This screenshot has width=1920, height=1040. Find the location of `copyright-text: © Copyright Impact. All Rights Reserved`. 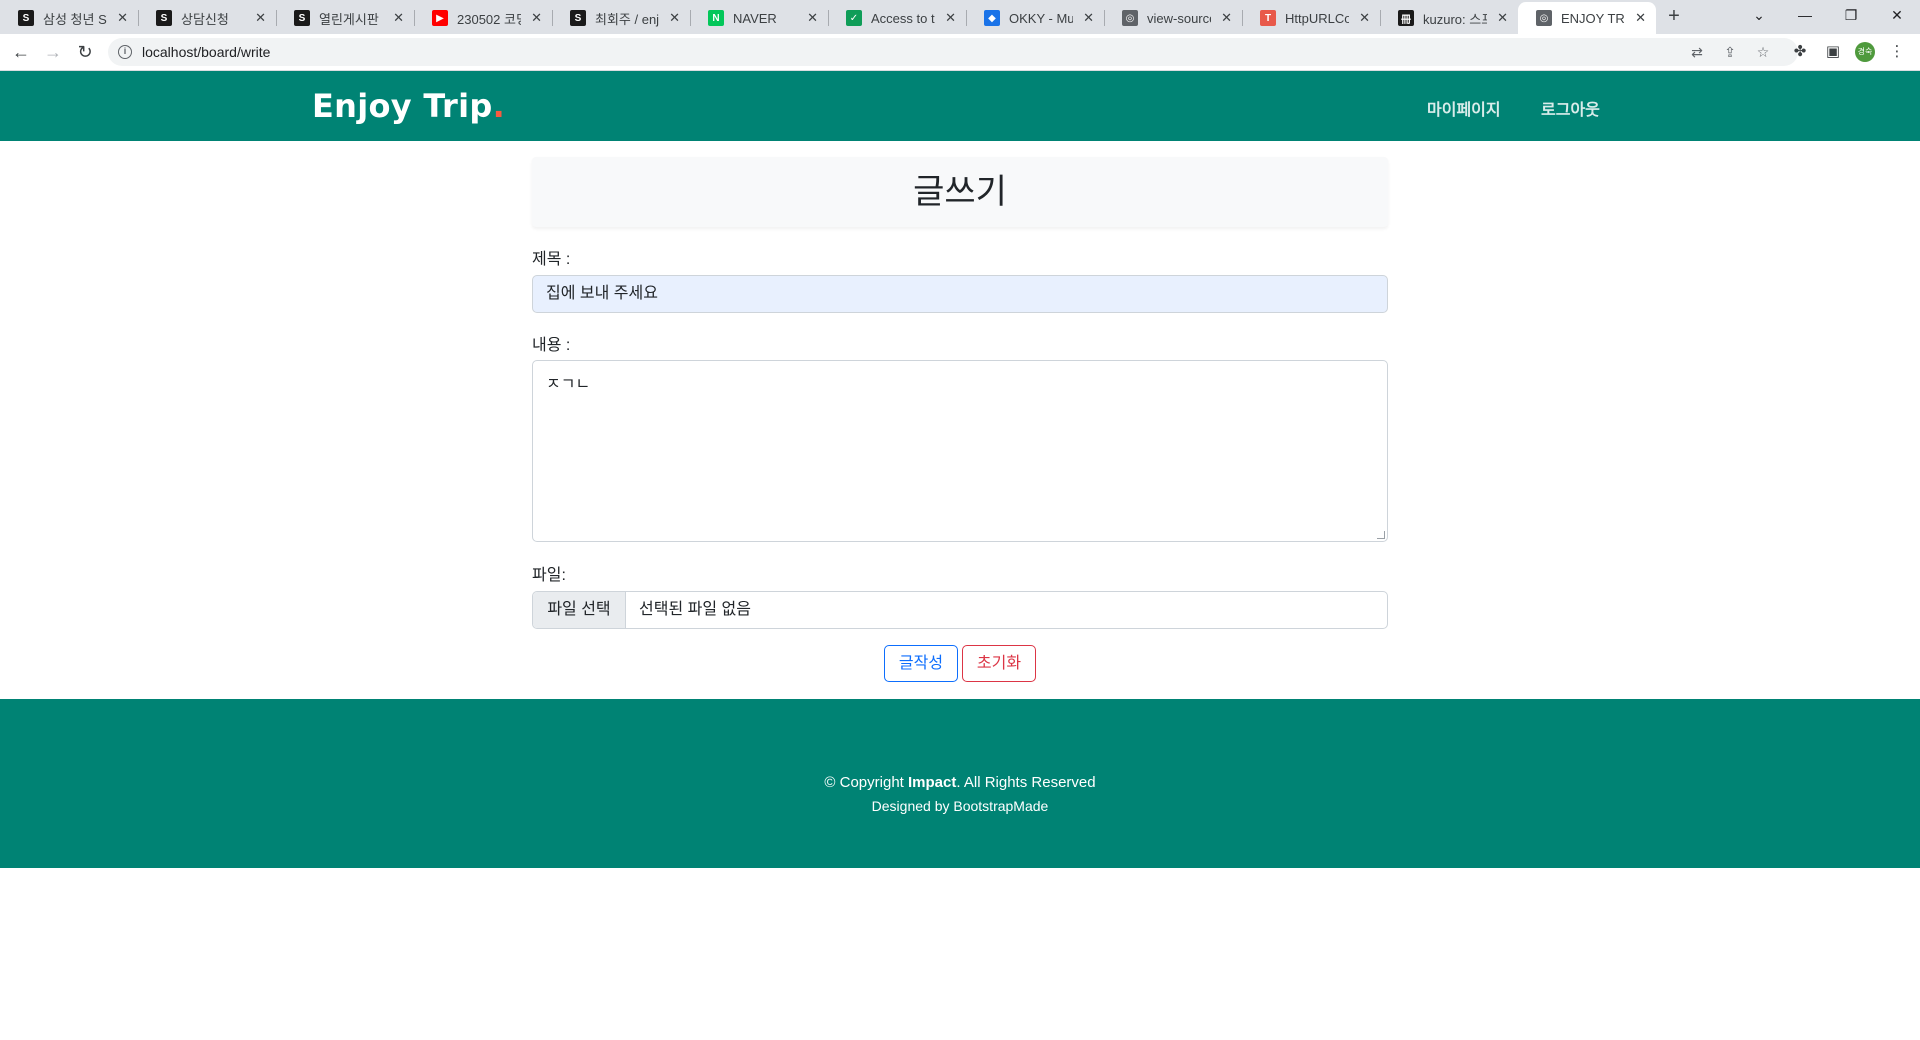

copyright-text: © Copyright Impact. All Rights Reserved is located at coordinates (960, 782).